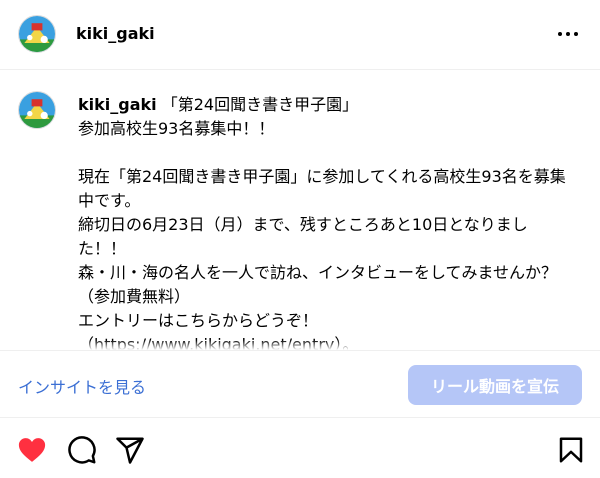  I want to click on caption-fade, so click(300, 345).